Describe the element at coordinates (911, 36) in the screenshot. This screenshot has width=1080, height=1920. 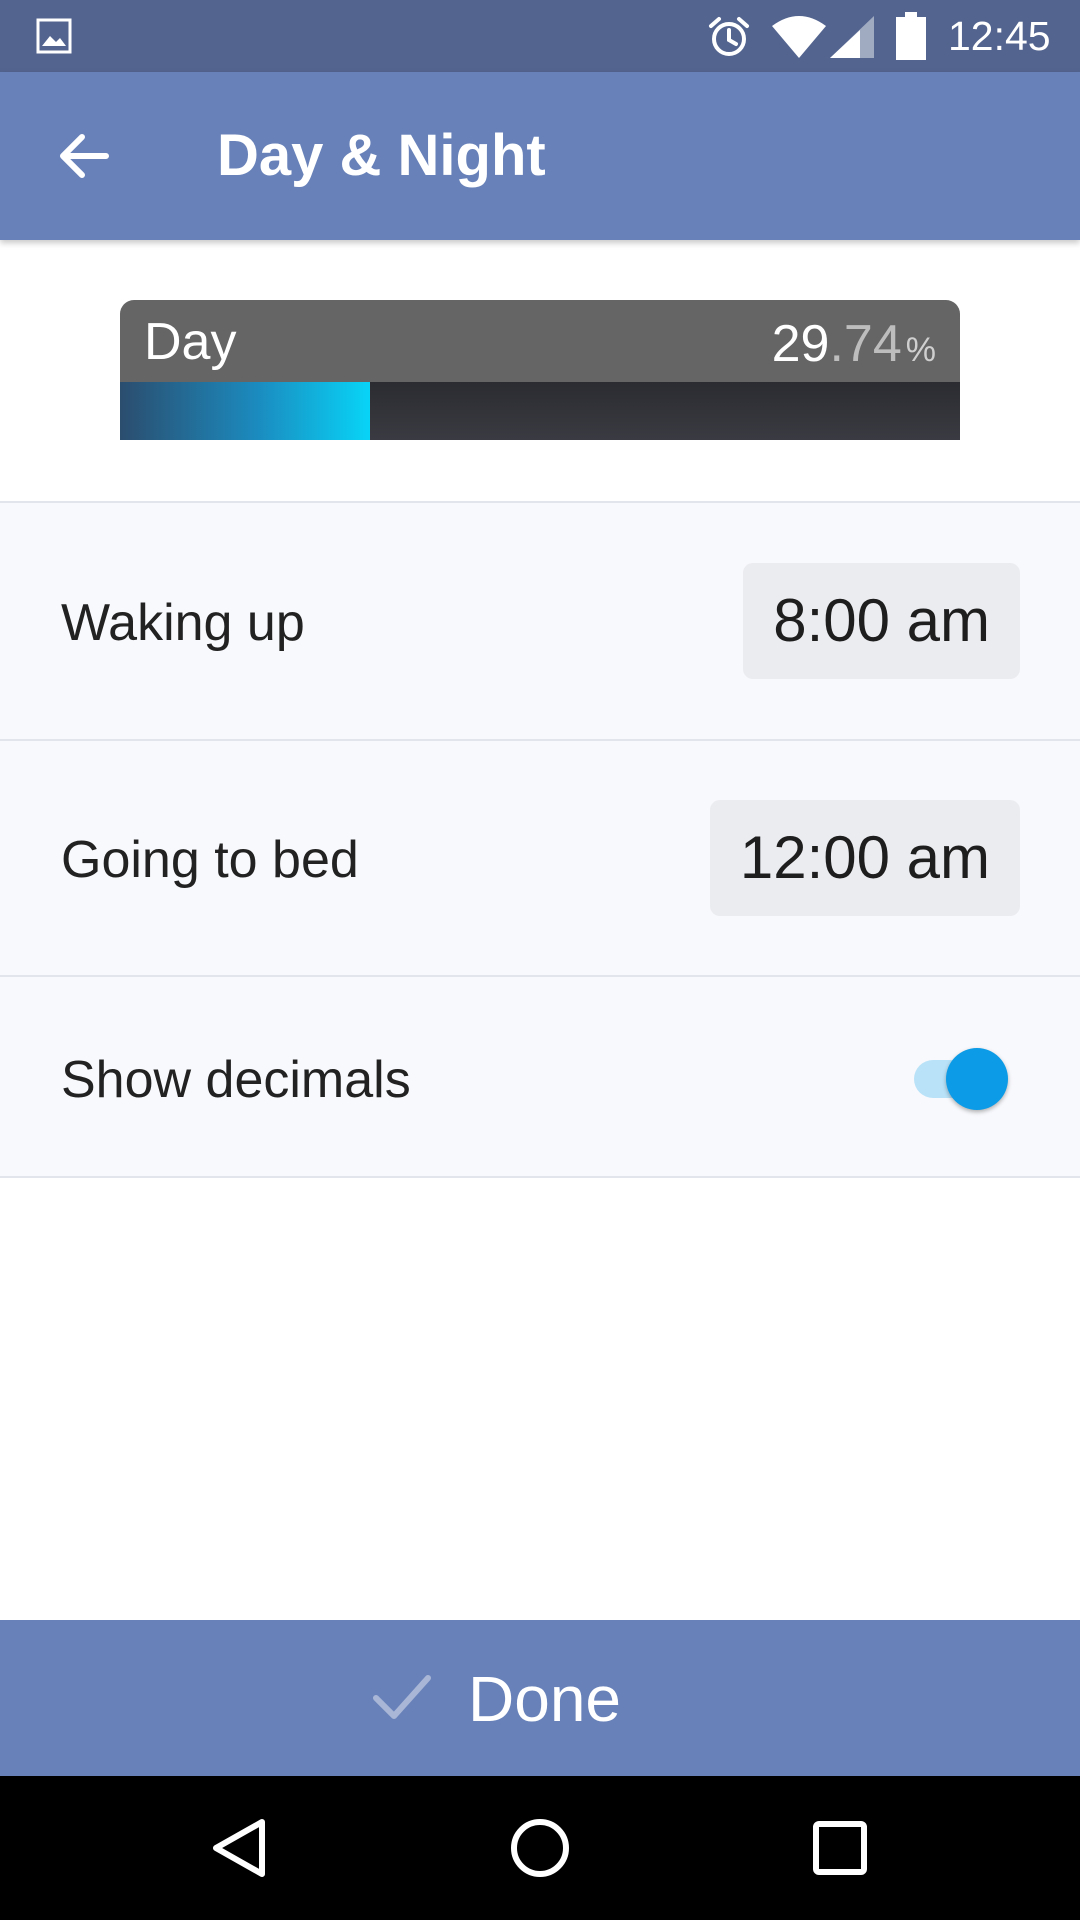
I see `battery-icon` at that location.